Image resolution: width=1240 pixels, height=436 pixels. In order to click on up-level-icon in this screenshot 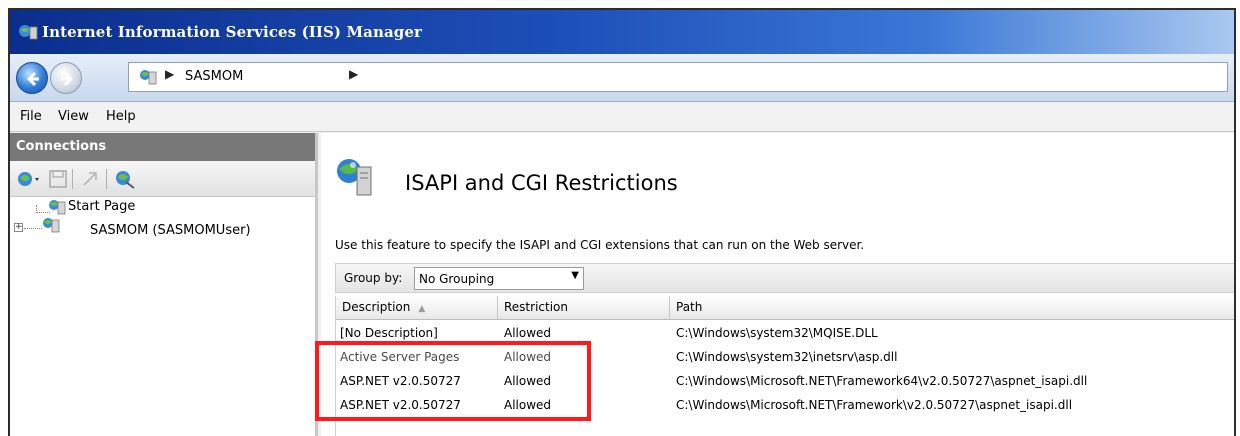, I will do `click(90, 179)`.